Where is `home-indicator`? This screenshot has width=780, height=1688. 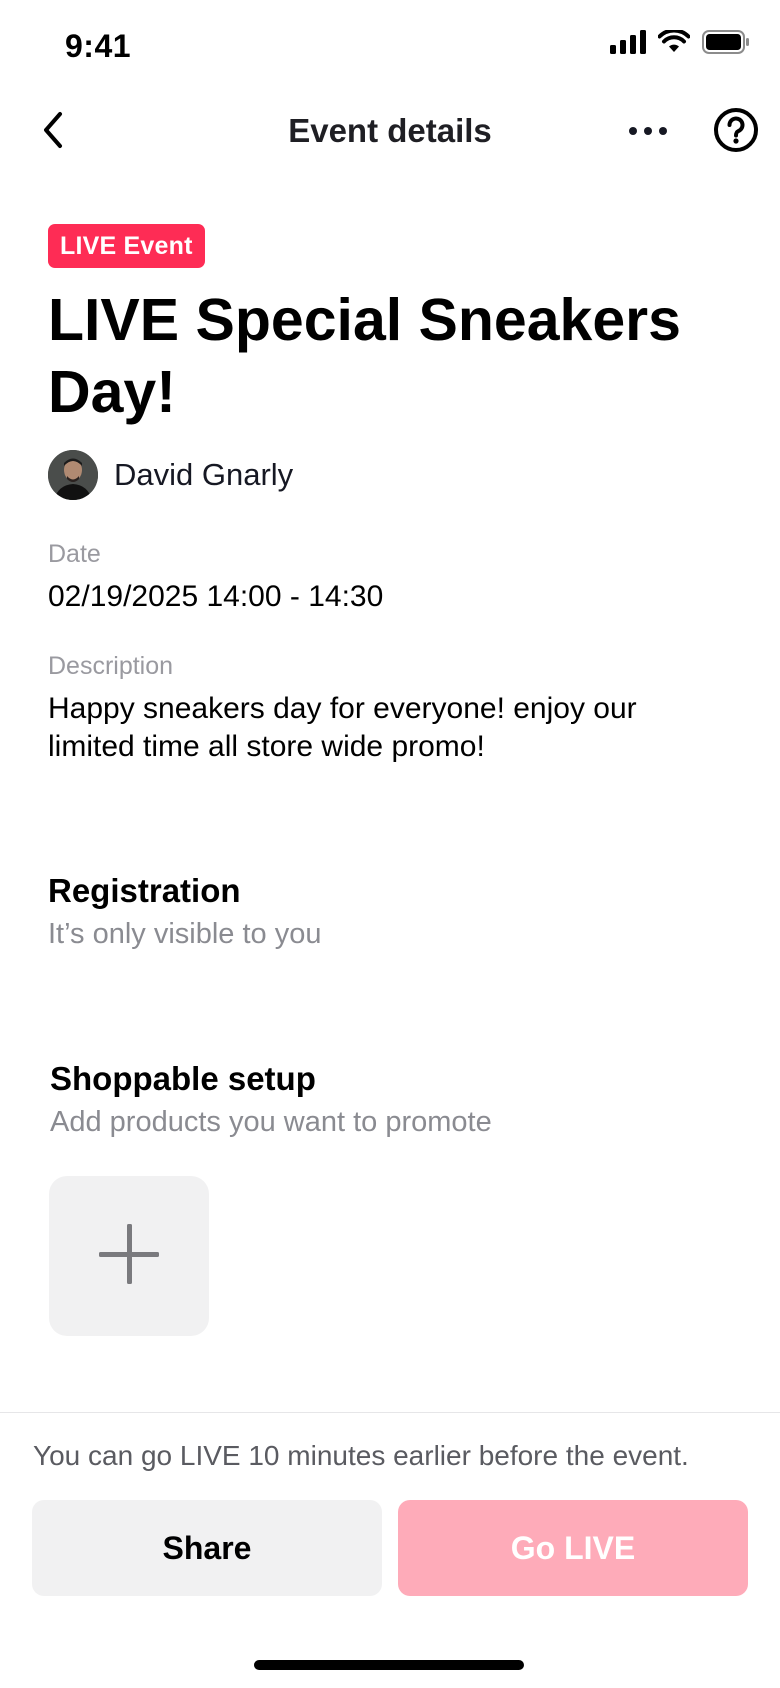 home-indicator is located at coordinates (389, 1665).